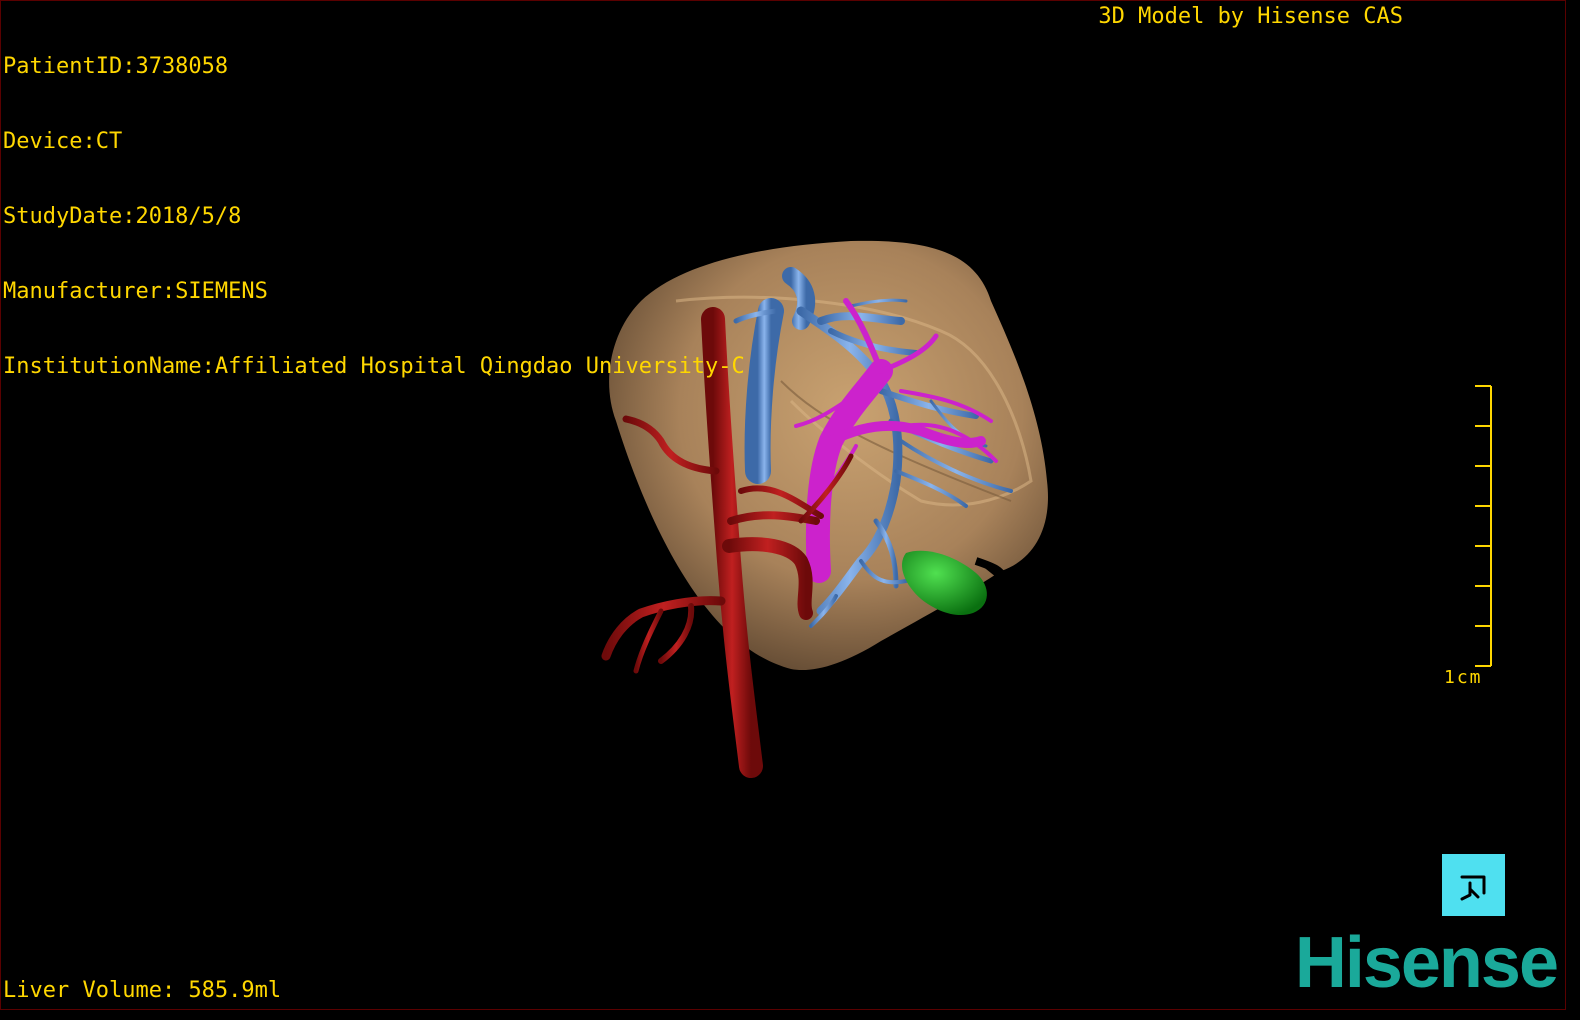 The height and width of the screenshot is (1020, 1580). Describe the element at coordinates (122, 216) in the screenshot. I see `study-date-text: StudyDate:2018/5/8` at that location.